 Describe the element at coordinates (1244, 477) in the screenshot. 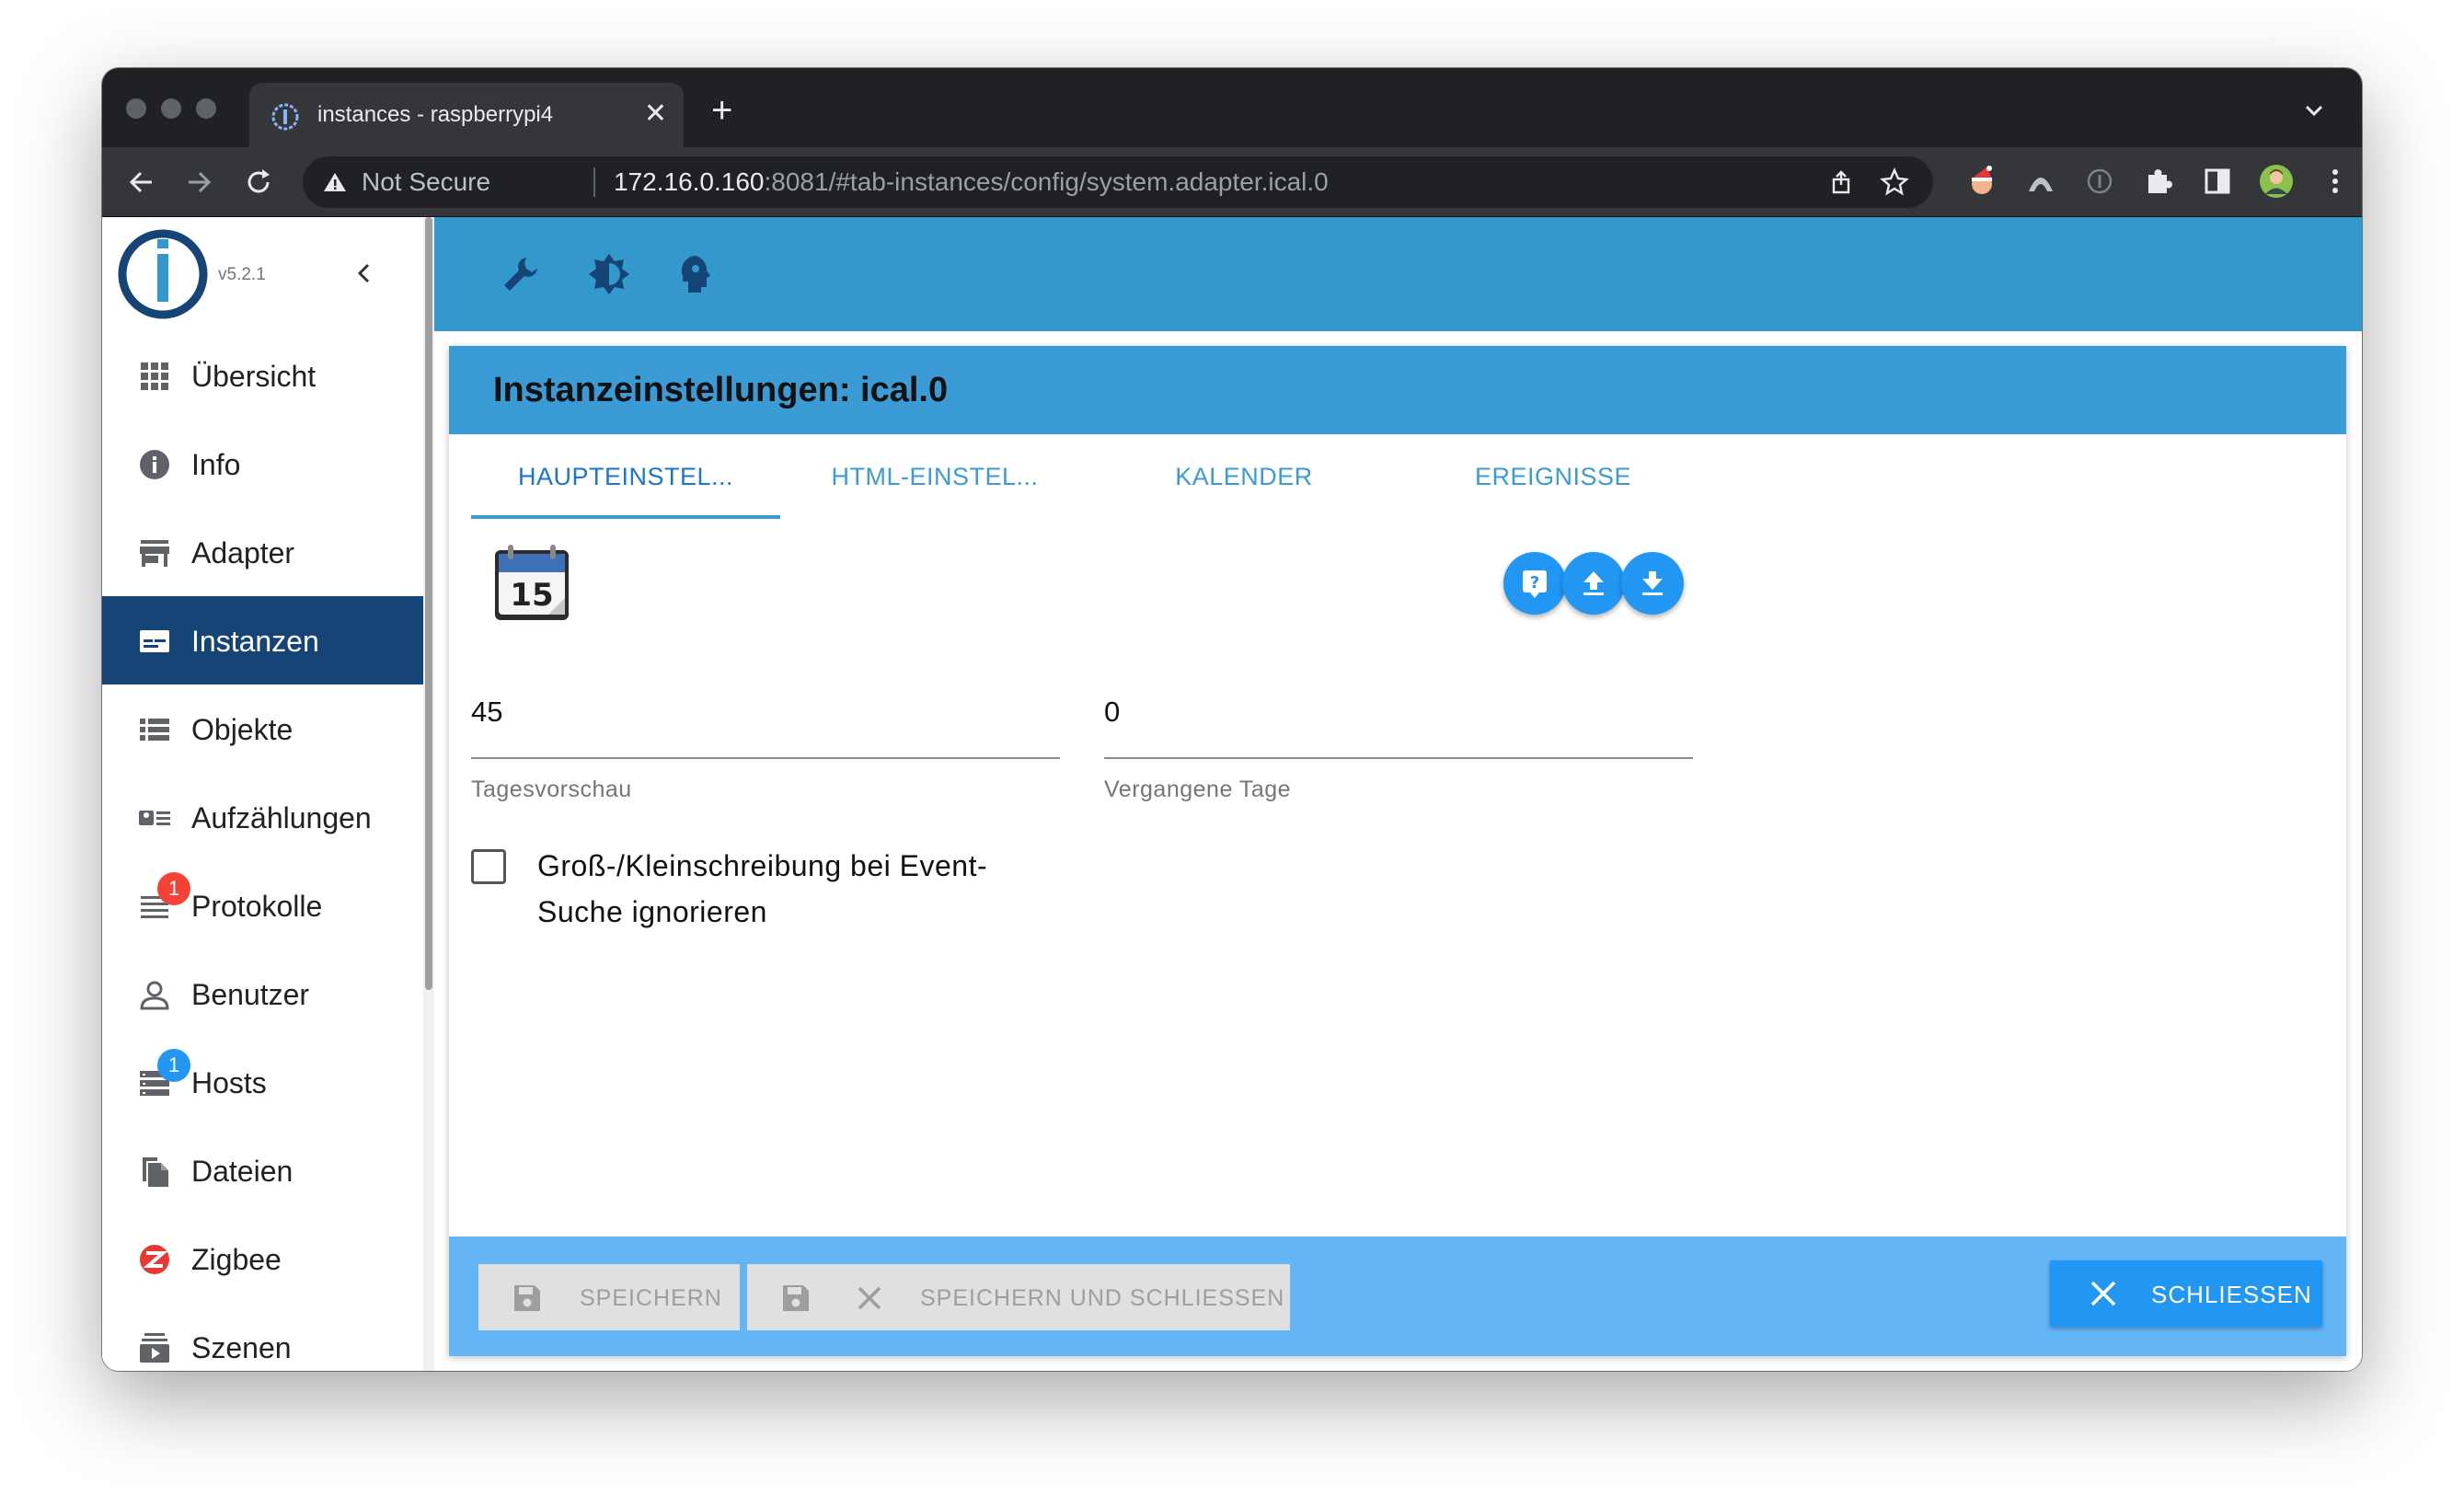

I see `tab-calendars: KALENDER` at that location.